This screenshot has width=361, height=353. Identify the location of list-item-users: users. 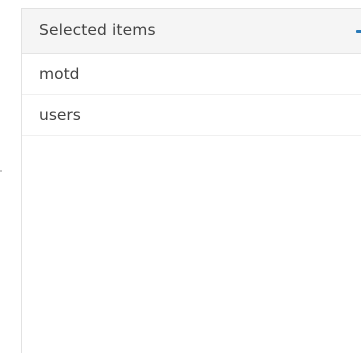
(191, 115).